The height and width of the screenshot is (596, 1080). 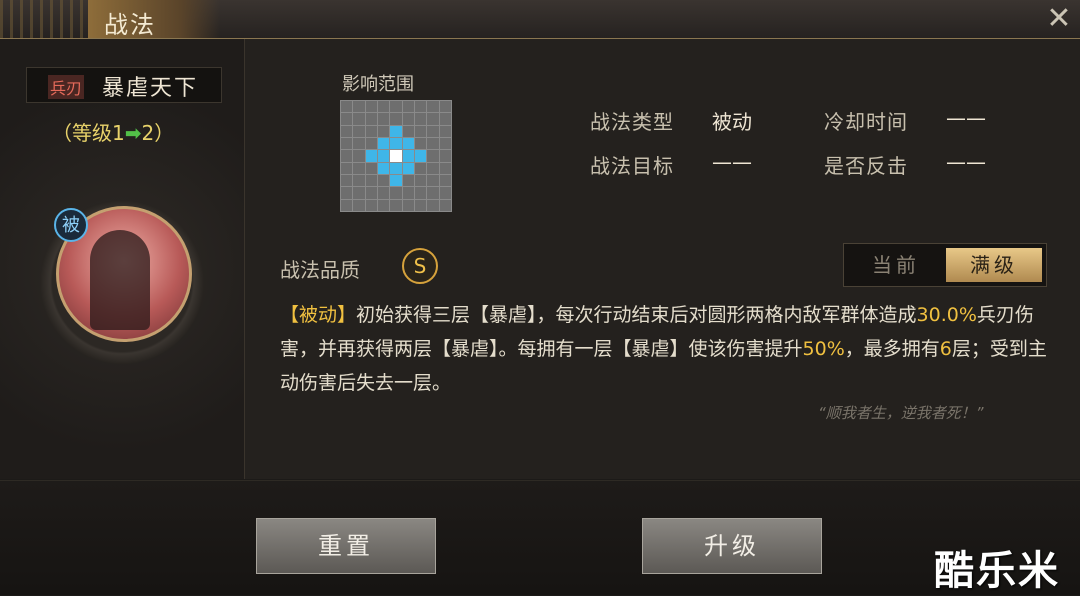 What do you see at coordinates (866, 166) in the screenshot?
I see `counter-label: 是否反击` at bounding box center [866, 166].